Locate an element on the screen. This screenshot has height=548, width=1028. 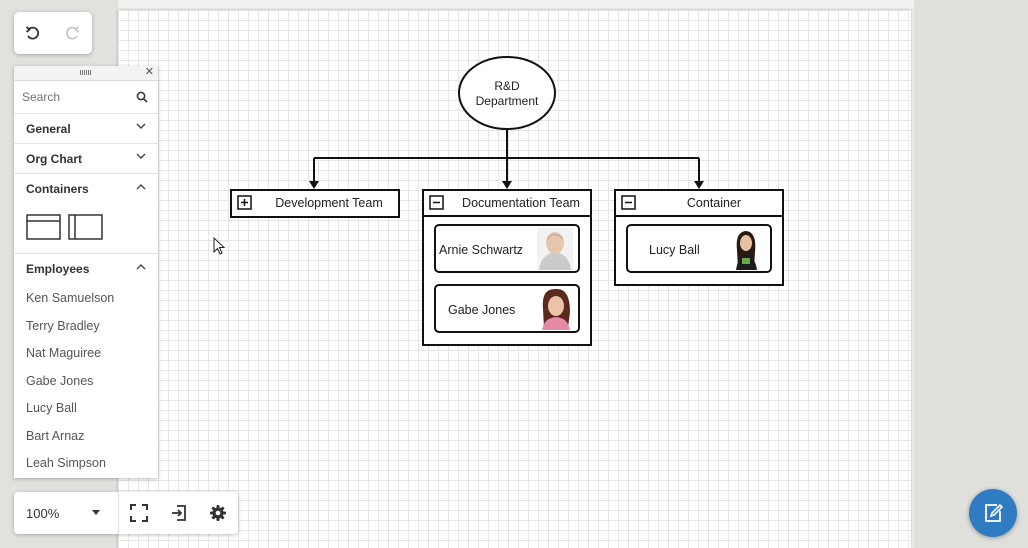
category-label: Containers is located at coordinates (57, 189).